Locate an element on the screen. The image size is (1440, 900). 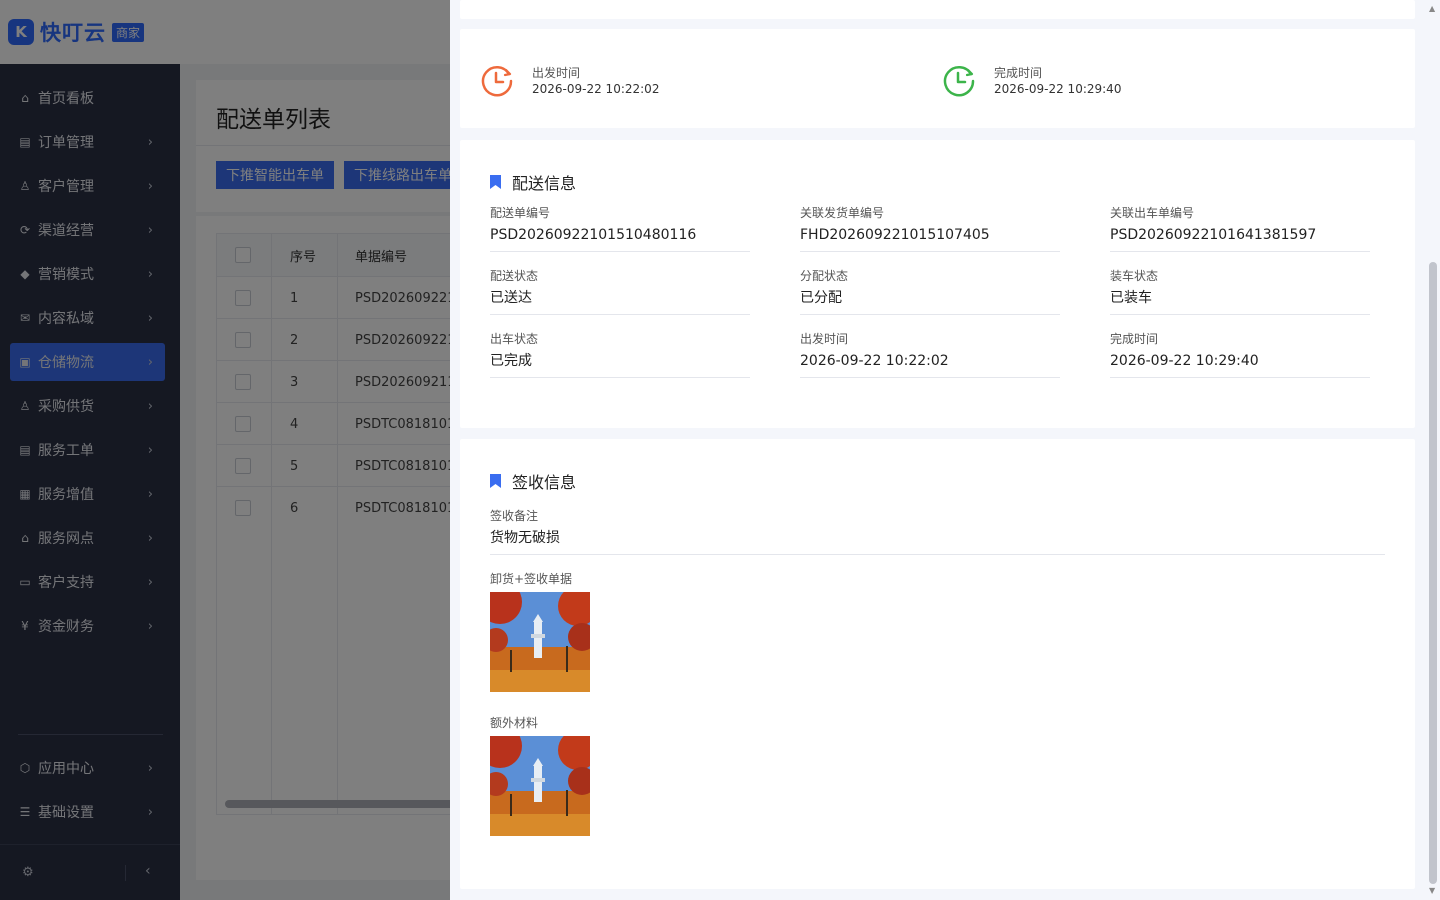
field-value: PSD20260922101641381597 is located at coordinates (1213, 235).